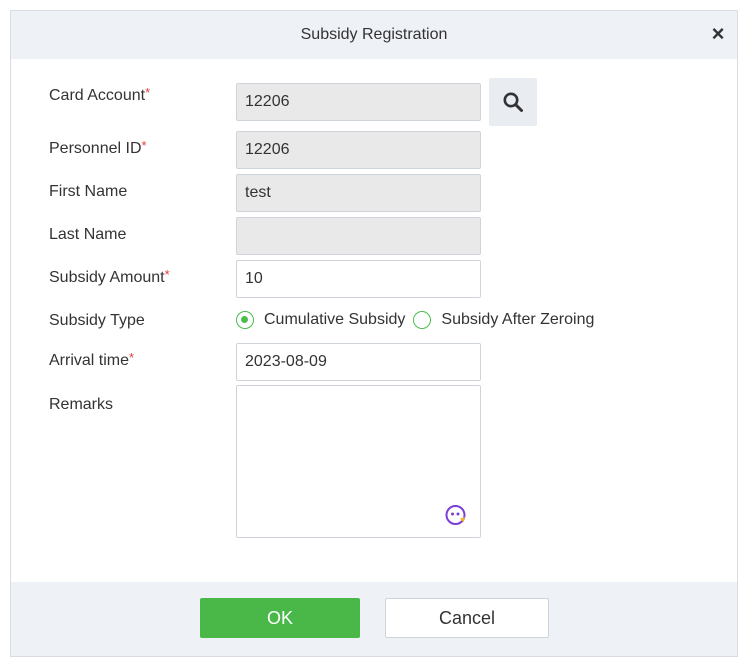  I want to click on last-name-field, so click(358, 236).